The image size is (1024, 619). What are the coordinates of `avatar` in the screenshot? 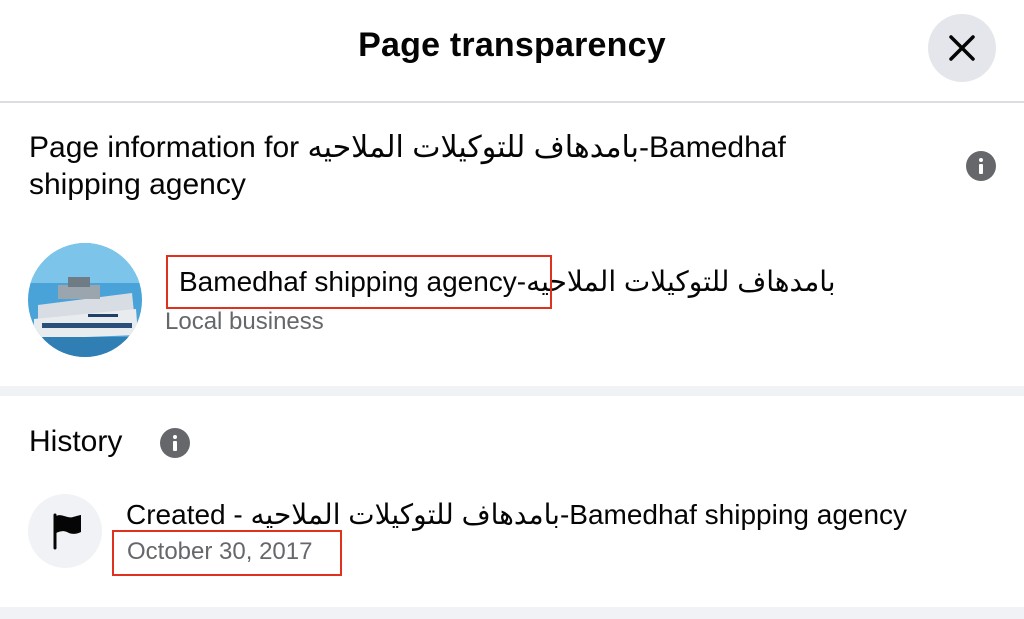 It's located at (85, 300).